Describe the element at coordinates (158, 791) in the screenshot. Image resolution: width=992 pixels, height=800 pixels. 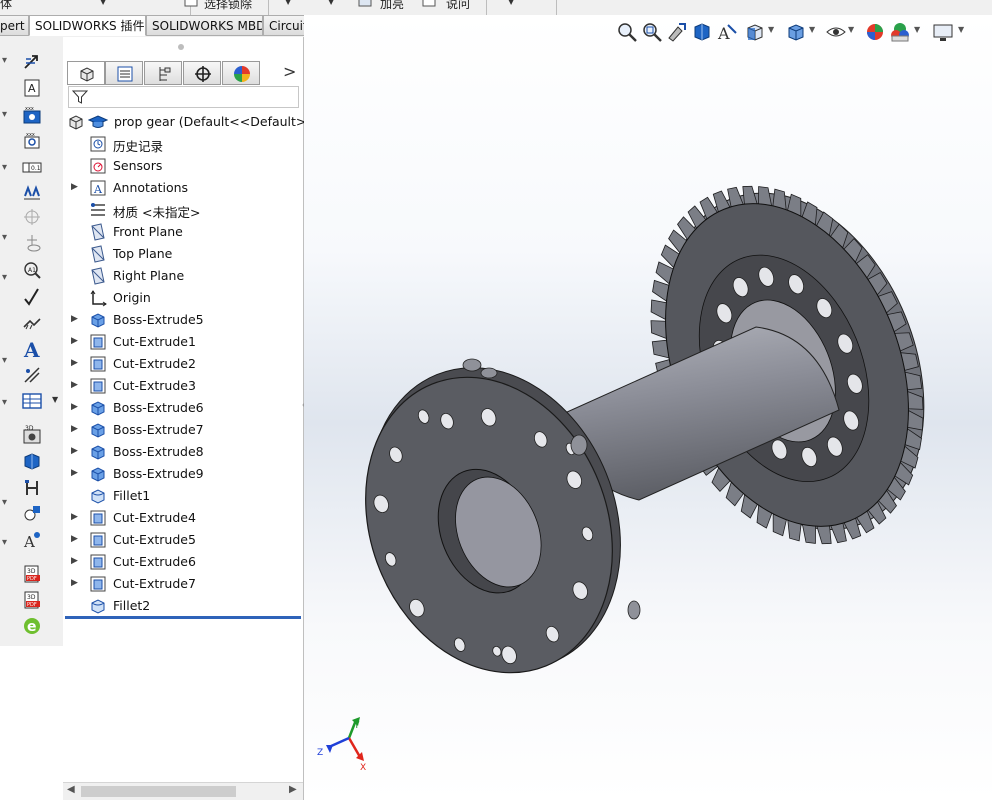
I see `scrollbar-thumb` at that location.